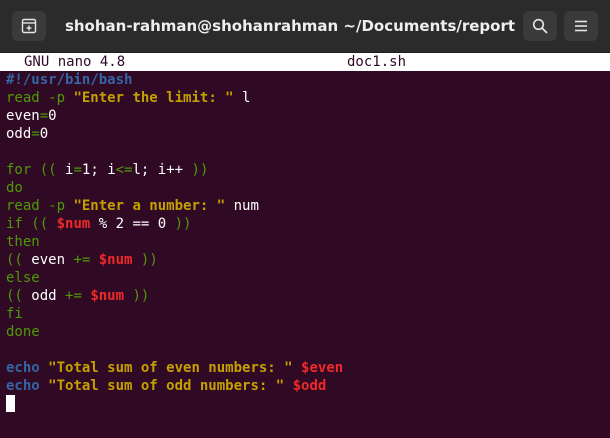  What do you see at coordinates (174, 404) in the screenshot?
I see `code-line-cursor` at bounding box center [174, 404].